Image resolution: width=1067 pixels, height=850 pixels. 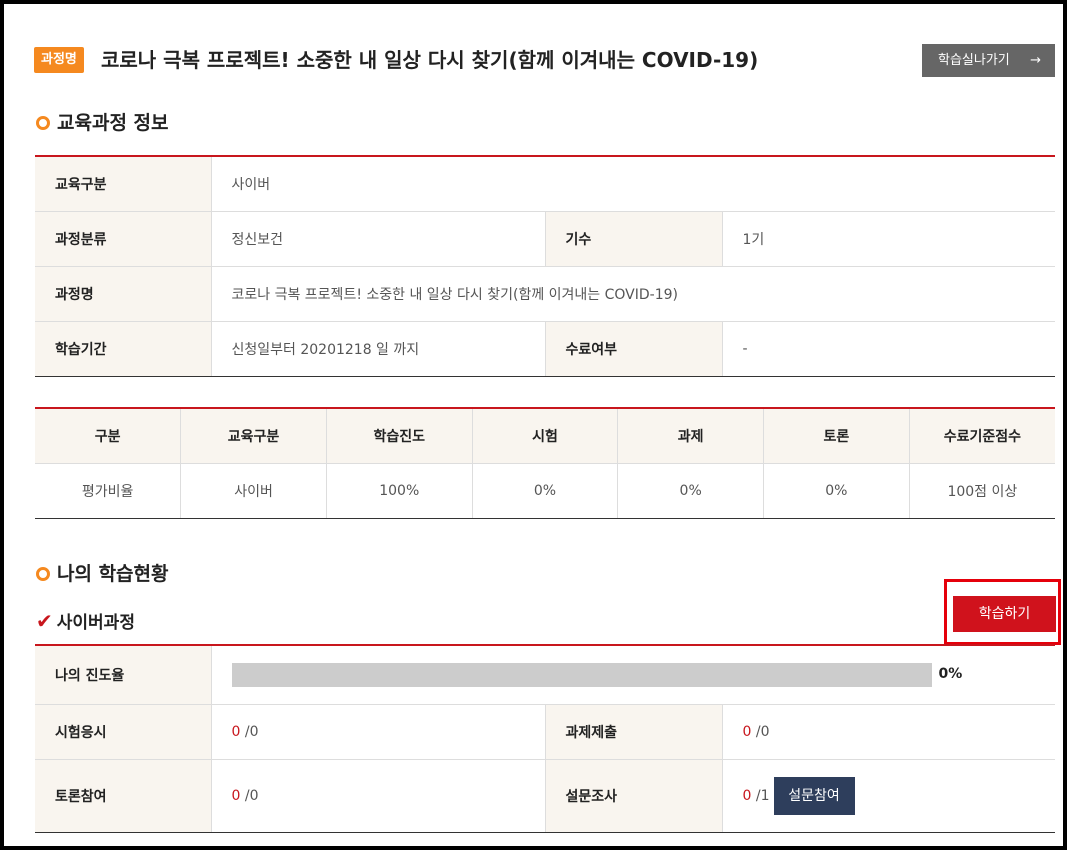 I want to click on table-row: 과정분류 정신보건 기수 1기, so click(x=545, y=239).